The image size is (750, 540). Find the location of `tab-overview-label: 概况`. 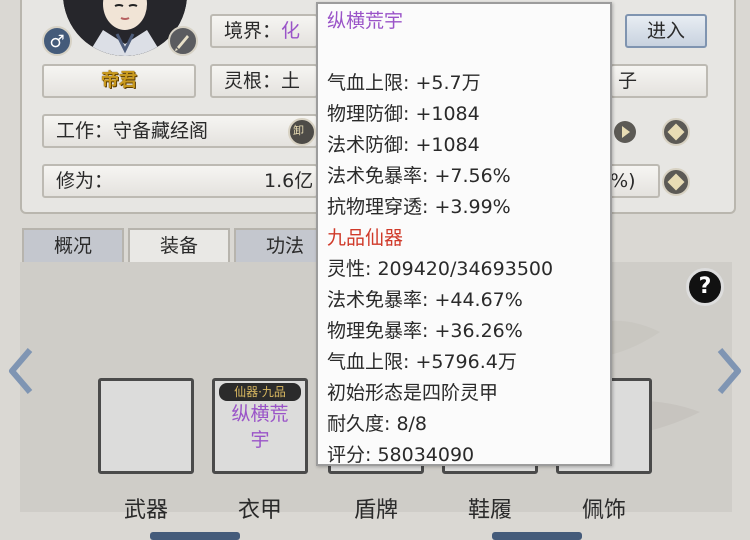

tab-overview-label: 概况 is located at coordinates (72, 246).